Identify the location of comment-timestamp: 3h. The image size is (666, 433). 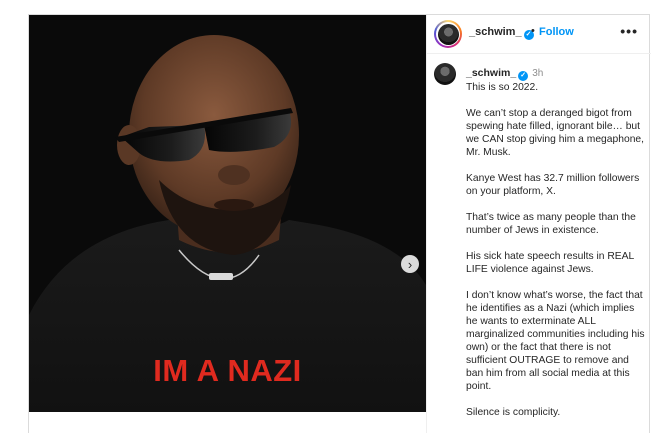
(537, 73).